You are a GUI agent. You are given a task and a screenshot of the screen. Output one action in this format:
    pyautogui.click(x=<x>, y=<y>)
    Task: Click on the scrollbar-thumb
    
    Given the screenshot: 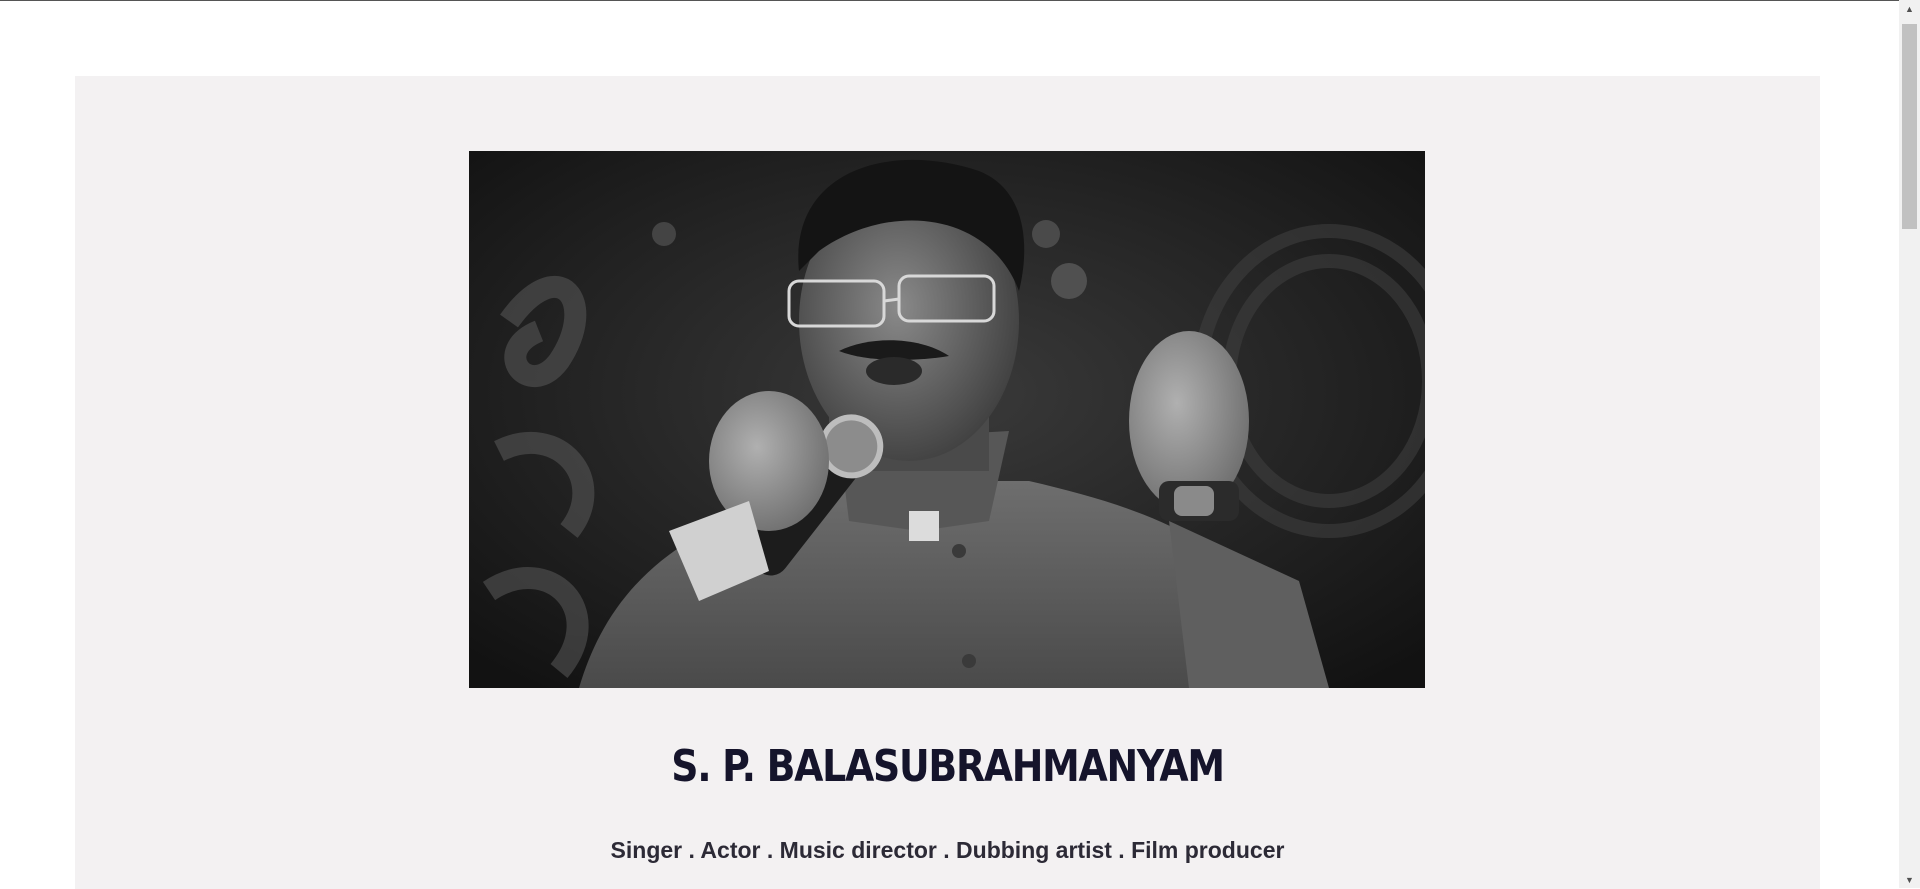 What is the action you would take?
    pyautogui.click(x=1909, y=126)
    